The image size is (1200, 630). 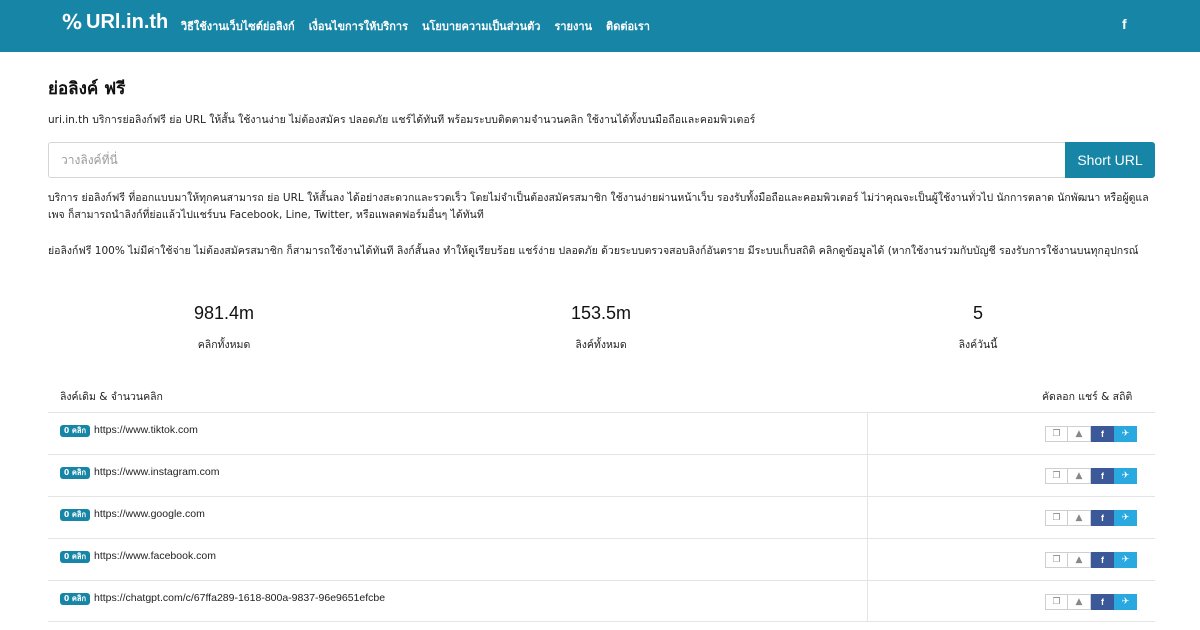 I want to click on stat-total-clicks: 981.4m คลิกทั้งหมด, so click(x=224, y=328).